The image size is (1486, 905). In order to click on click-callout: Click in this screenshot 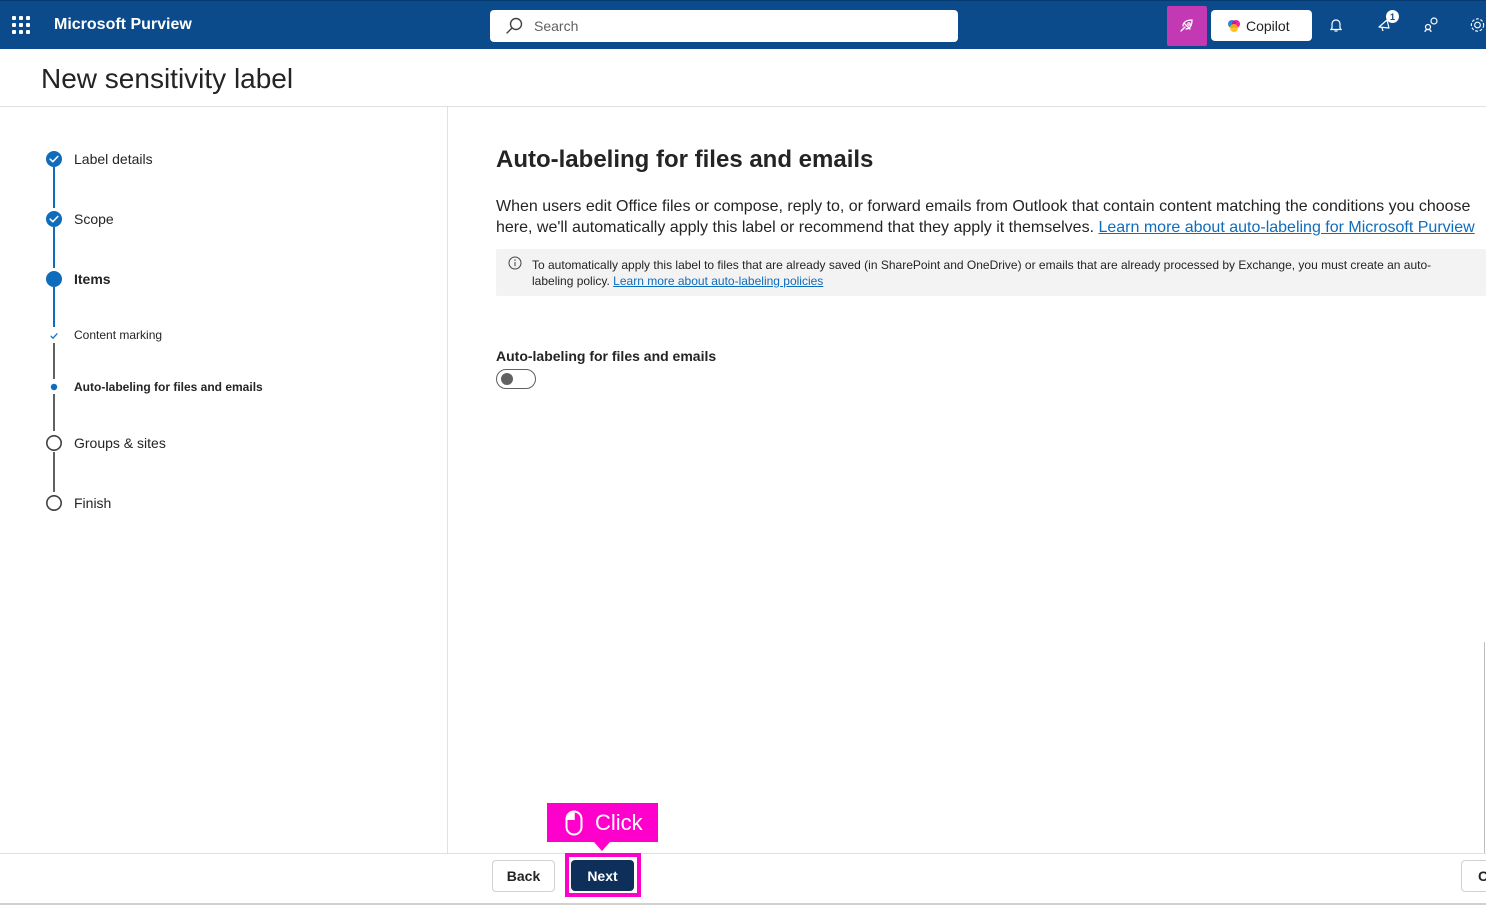, I will do `click(602, 822)`.